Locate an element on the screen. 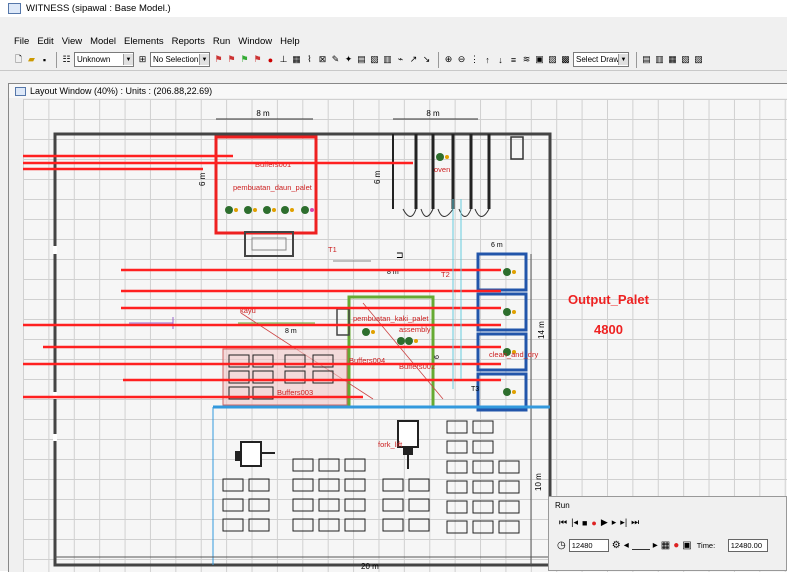 This screenshot has width=787, height=575. frame-icon-2: ▩ is located at coordinates (565, 59).